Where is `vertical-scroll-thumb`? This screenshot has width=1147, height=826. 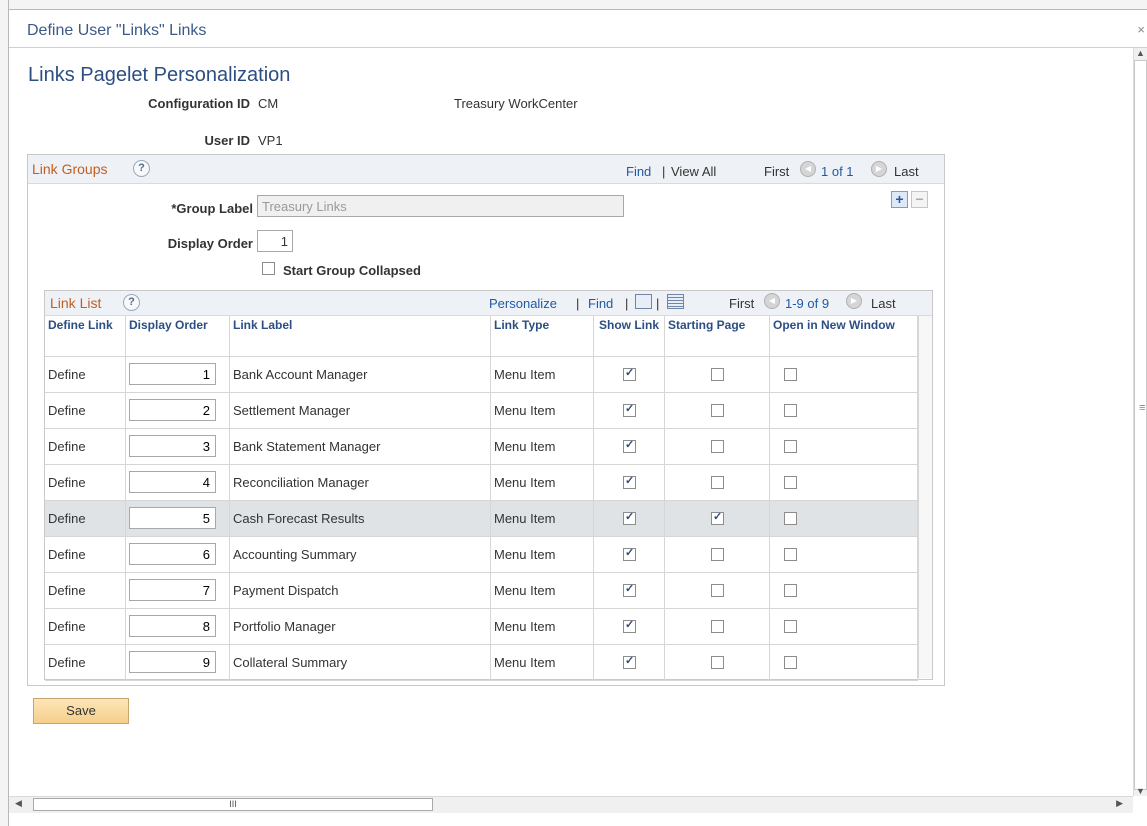
vertical-scroll-thumb is located at coordinates (1140, 425).